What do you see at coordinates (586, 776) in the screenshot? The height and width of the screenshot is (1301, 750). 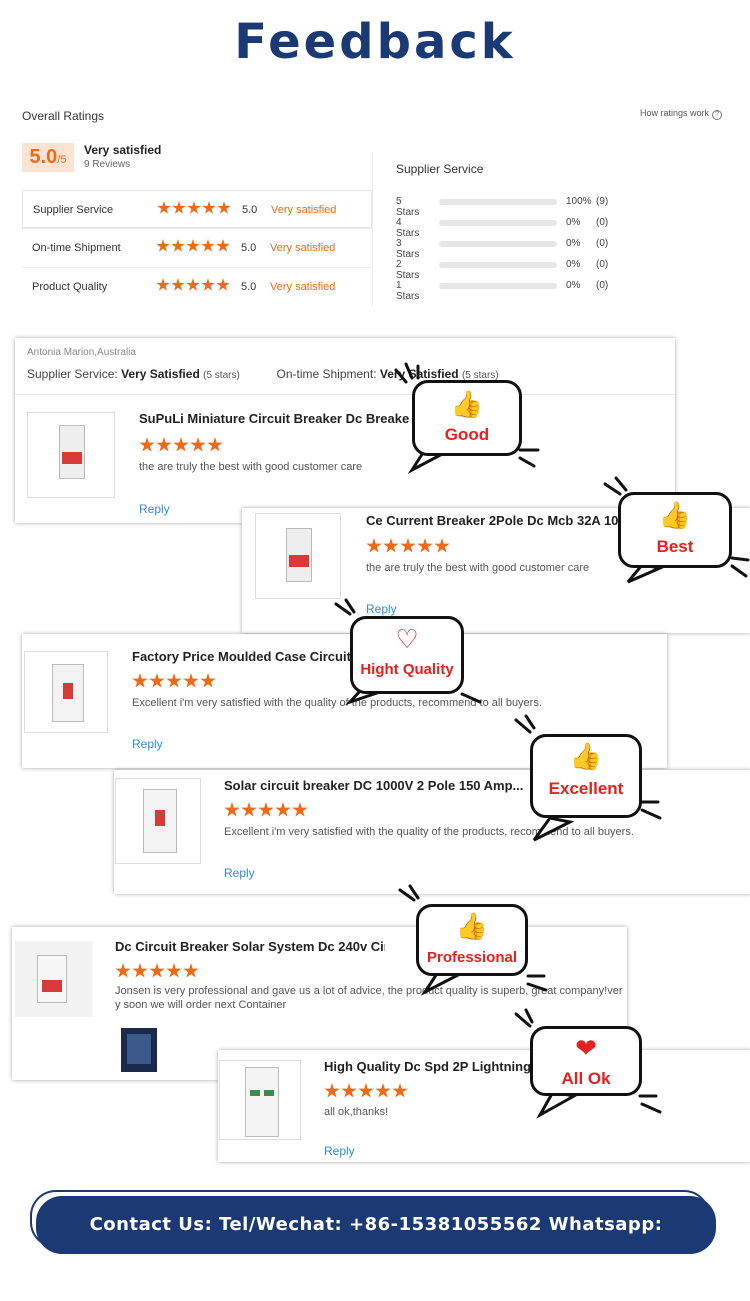 I see `bubble-excellent: 👍 Excellent` at bounding box center [586, 776].